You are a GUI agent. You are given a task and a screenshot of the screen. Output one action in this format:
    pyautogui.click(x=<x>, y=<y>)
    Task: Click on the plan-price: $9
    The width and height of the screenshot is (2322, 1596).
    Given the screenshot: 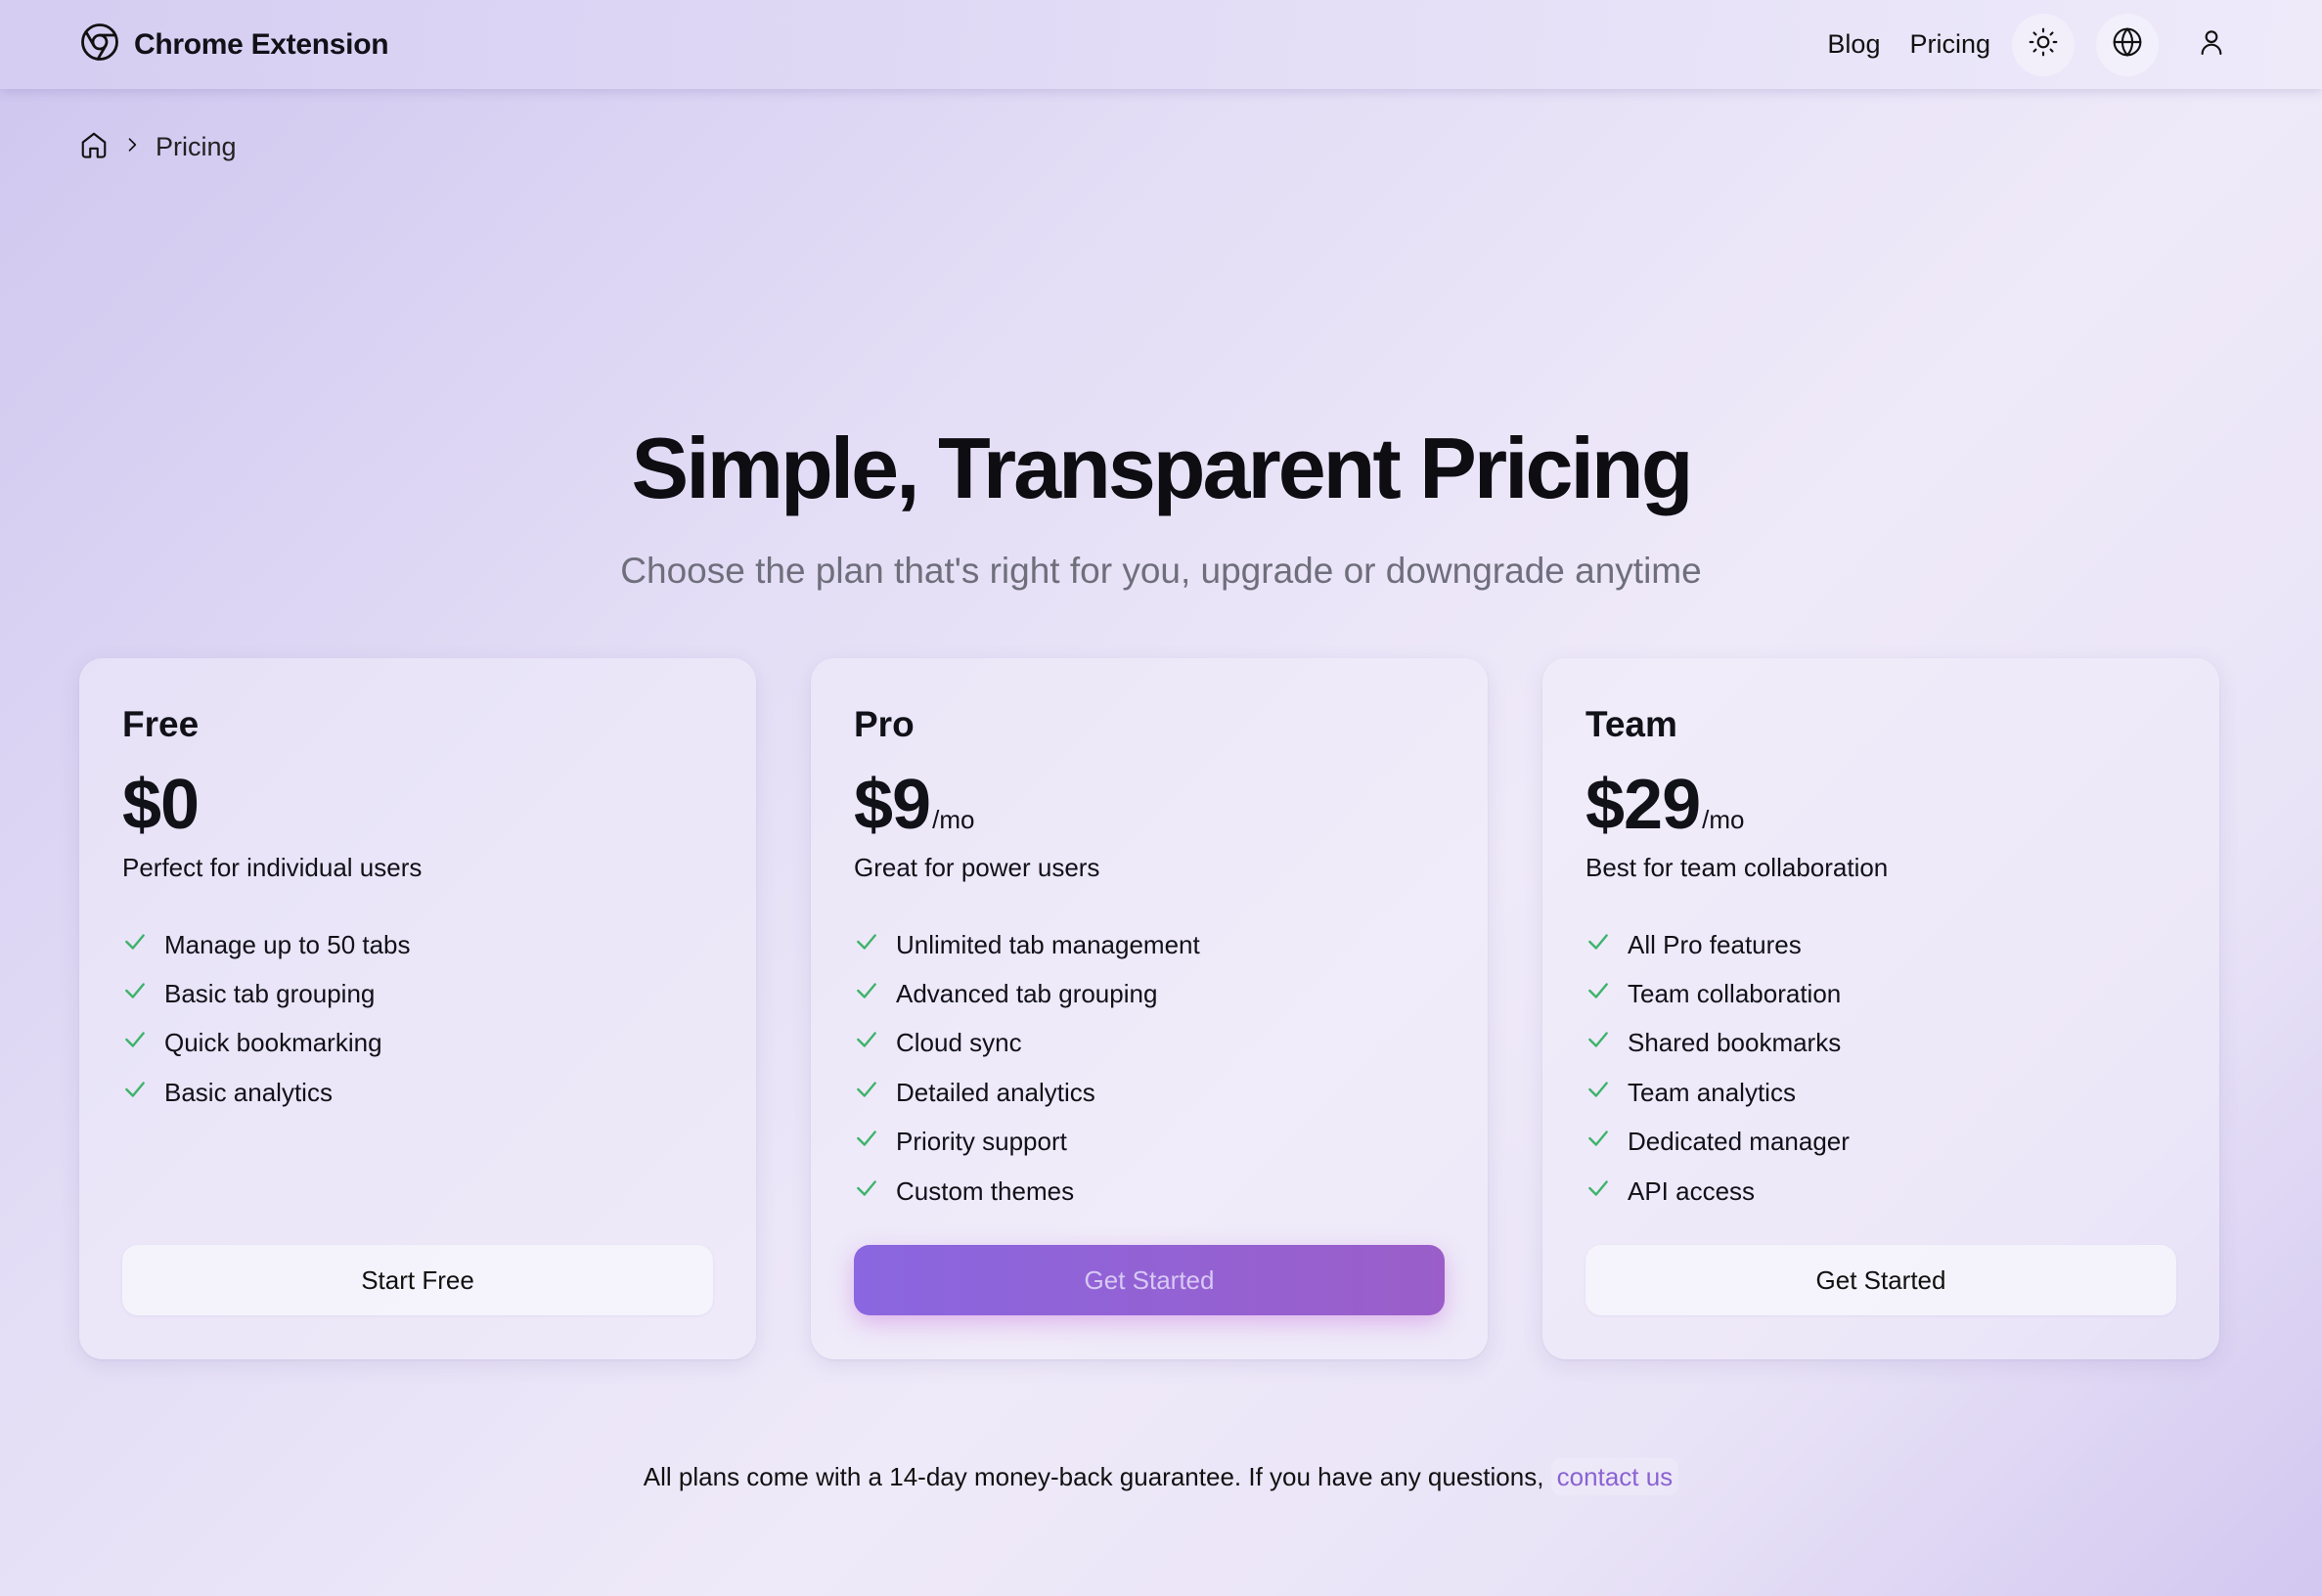 What is the action you would take?
    pyautogui.click(x=893, y=805)
    